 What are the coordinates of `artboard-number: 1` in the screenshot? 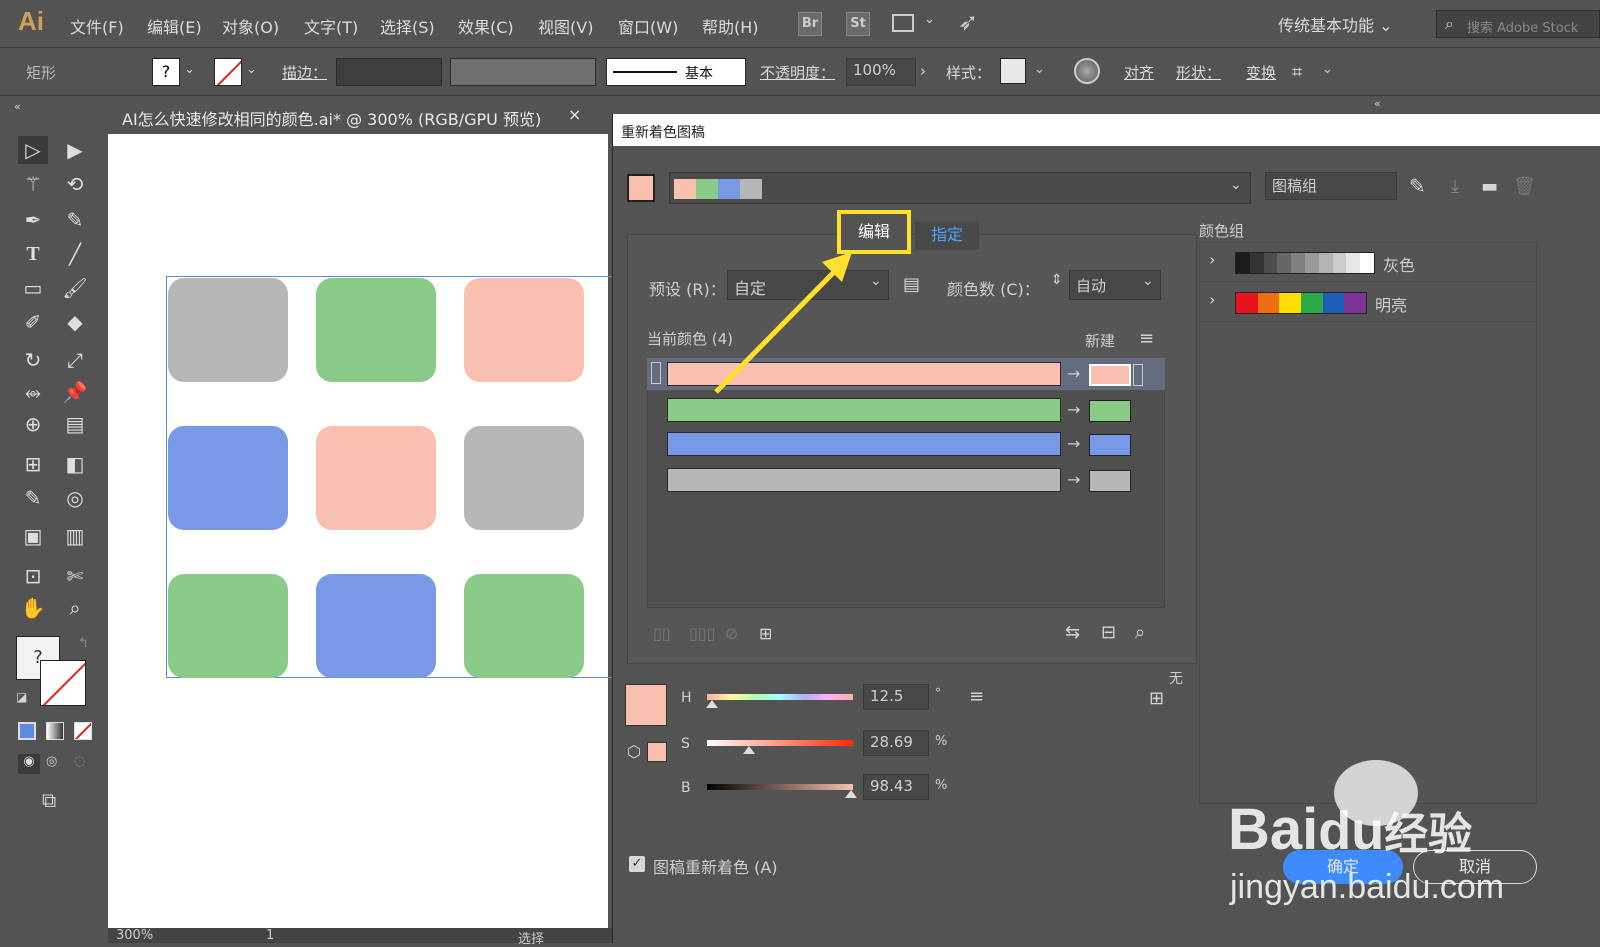 It's located at (270, 935).